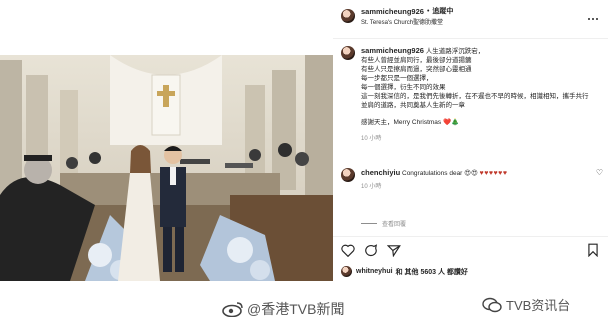 The image size is (608, 331). What do you see at coordinates (232, 309) in the screenshot?
I see `weibo-icon` at bounding box center [232, 309].